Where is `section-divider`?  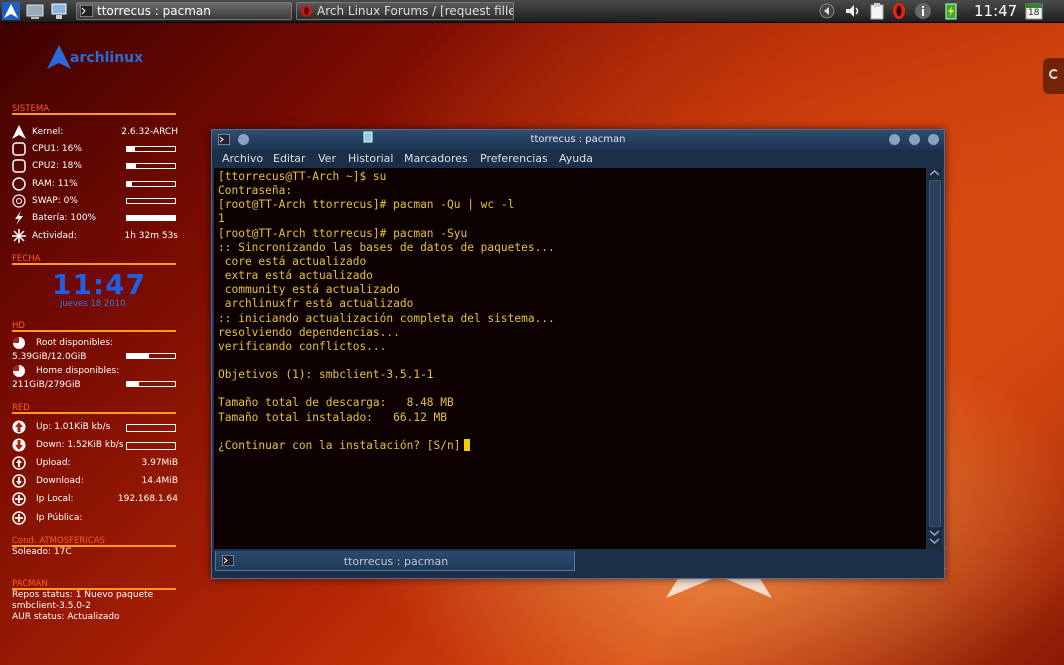 section-divider is located at coordinates (94, 413).